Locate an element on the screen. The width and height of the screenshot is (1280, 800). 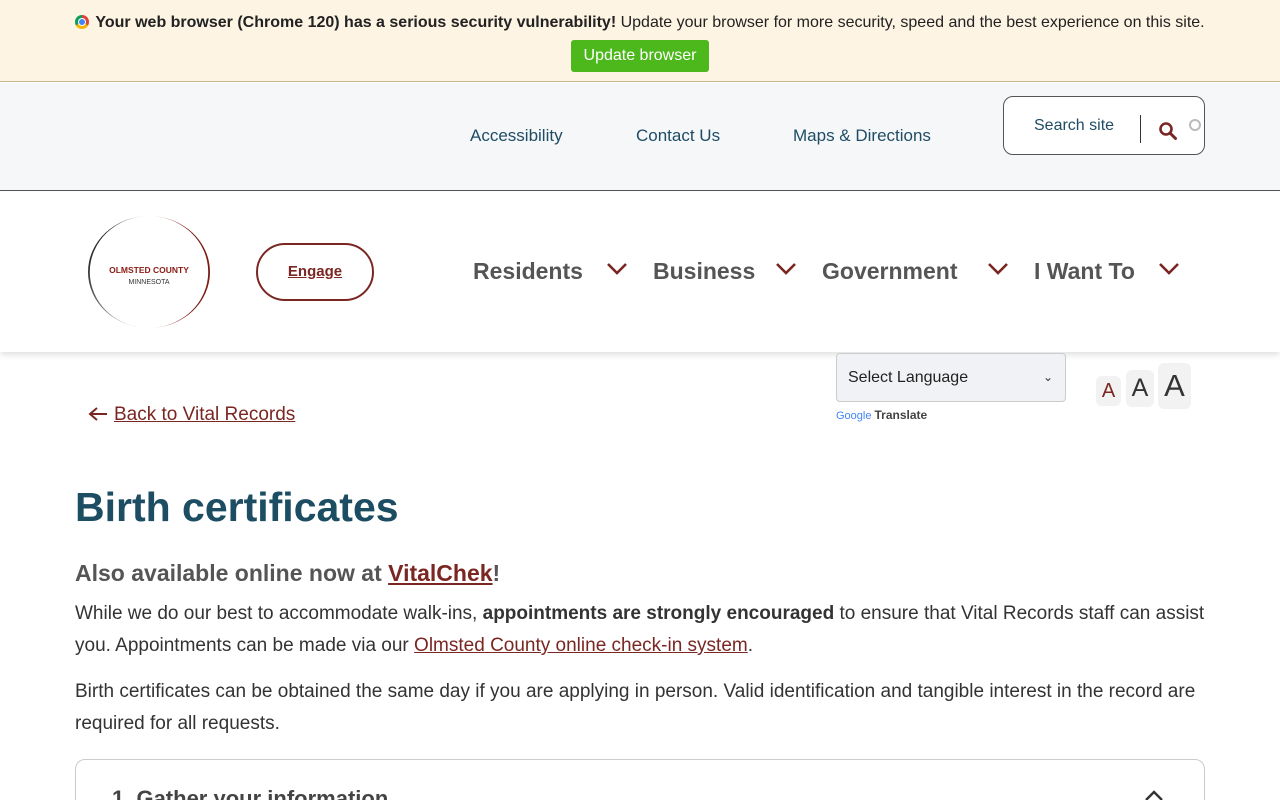
para1-bold: appointments are strongly encouraged is located at coordinates (658, 613).